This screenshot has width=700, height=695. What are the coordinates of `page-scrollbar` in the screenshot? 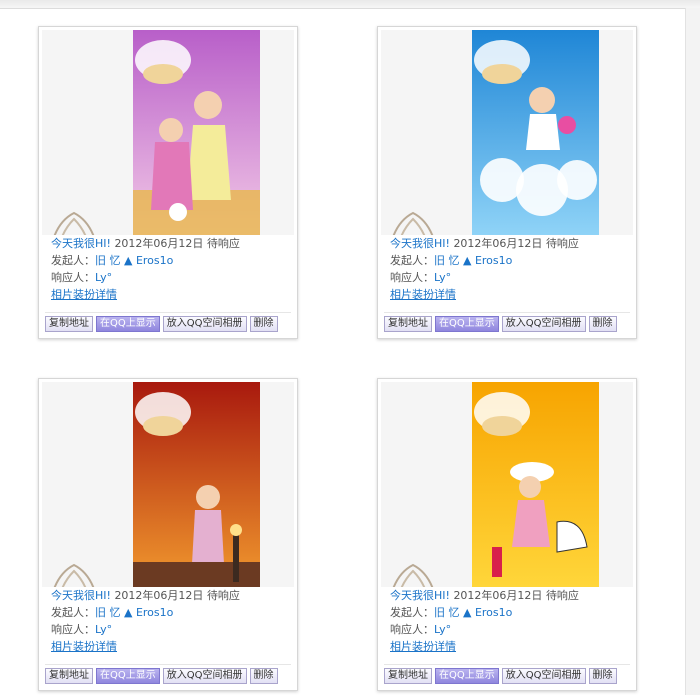 It's located at (692, 351).